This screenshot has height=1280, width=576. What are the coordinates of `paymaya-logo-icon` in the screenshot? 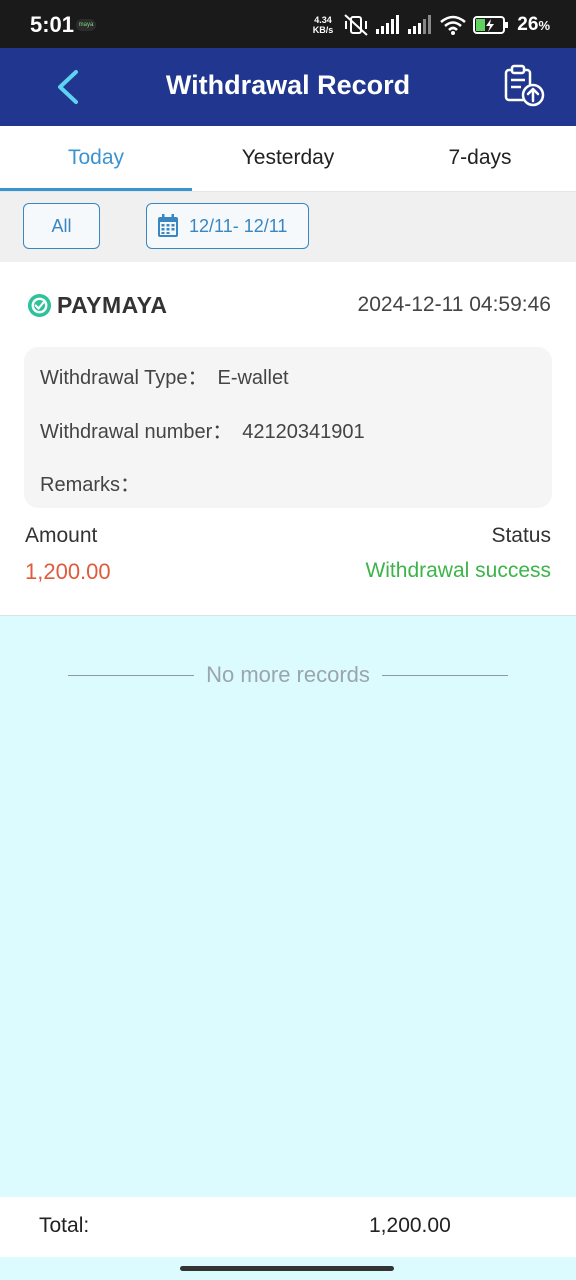 It's located at (39, 305).